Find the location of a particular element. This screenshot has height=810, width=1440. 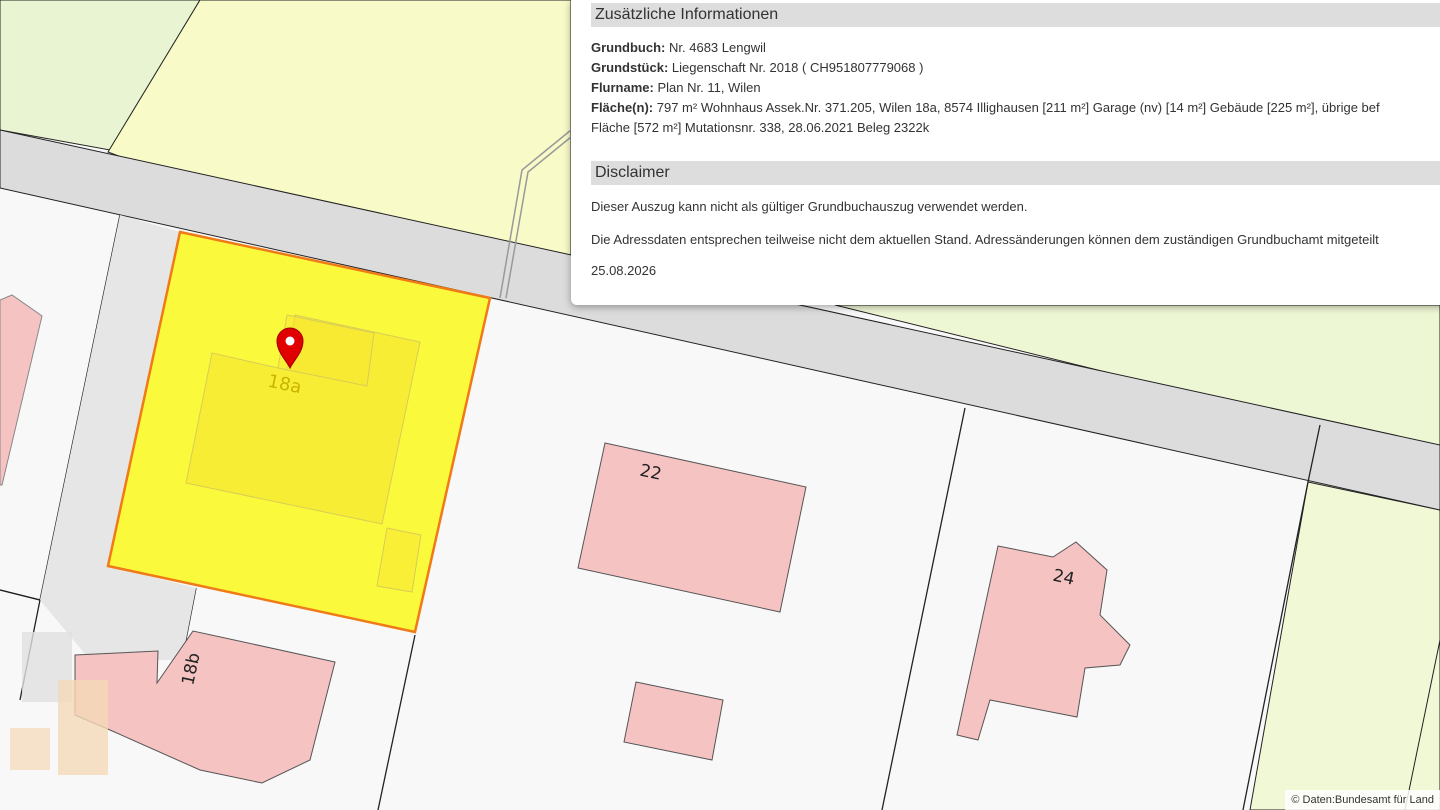

grundstueck-label: Grundstück: is located at coordinates (630, 67).